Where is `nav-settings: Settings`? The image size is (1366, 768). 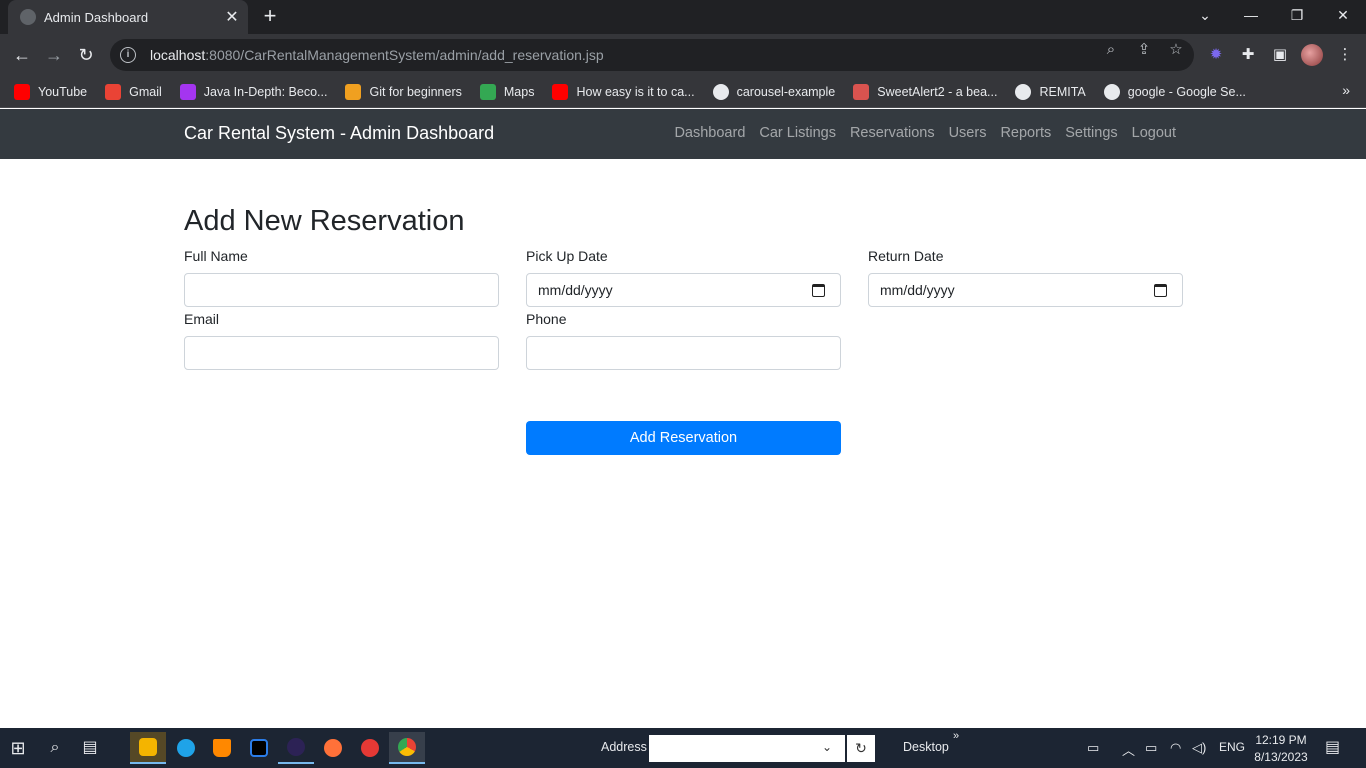 nav-settings: Settings is located at coordinates (1091, 133).